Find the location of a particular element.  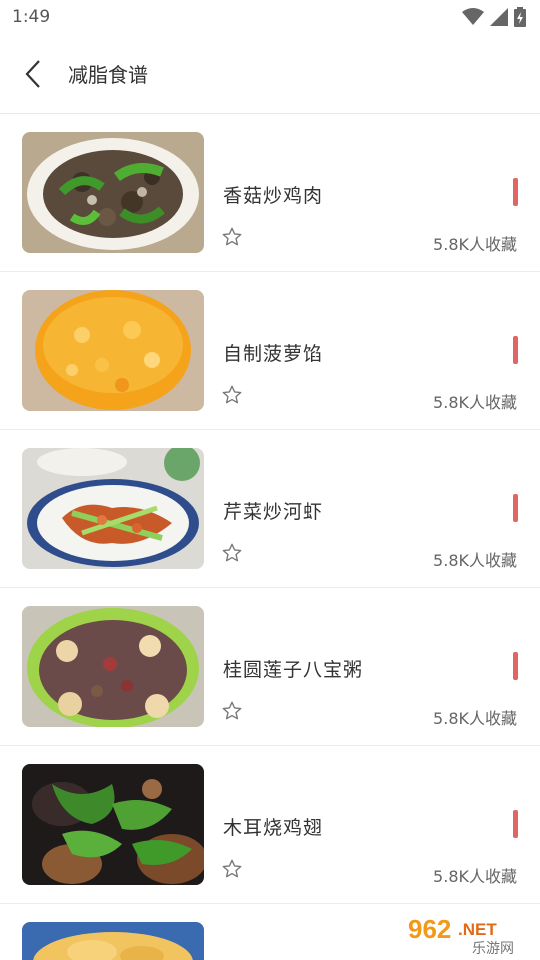

back-button is located at coordinates (34, 74).